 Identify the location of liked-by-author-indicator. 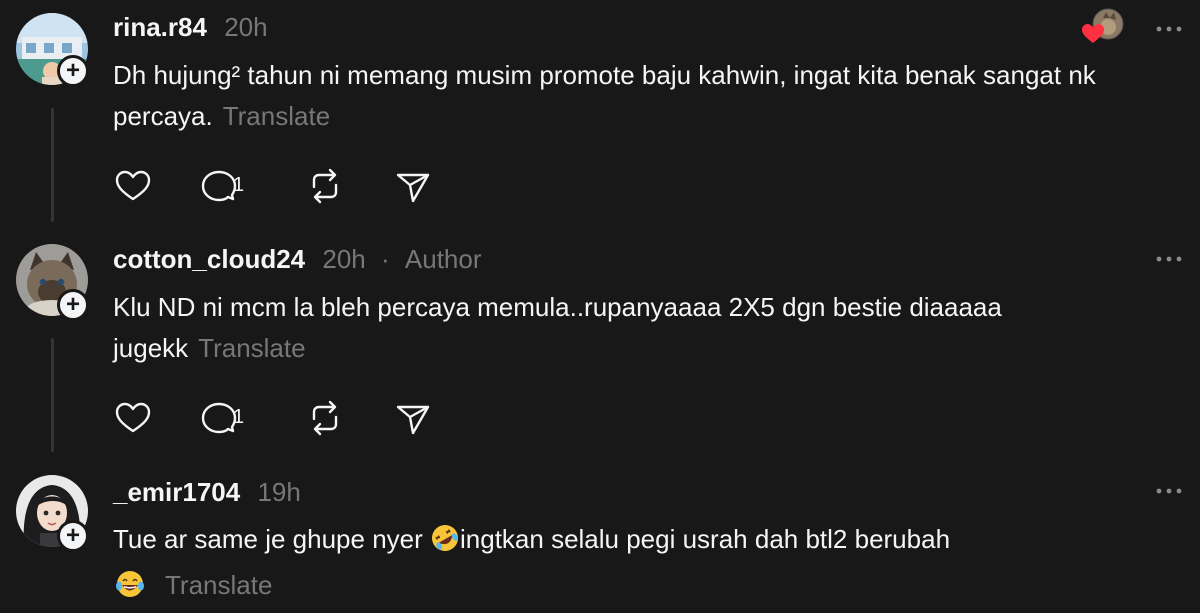
(1103, 26).